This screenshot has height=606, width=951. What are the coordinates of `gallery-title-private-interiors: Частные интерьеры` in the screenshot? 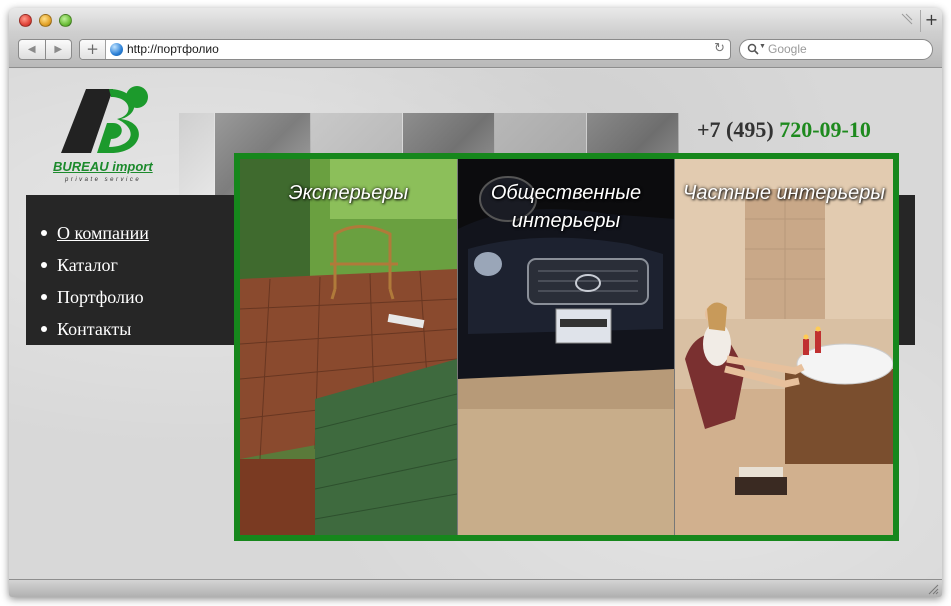 It's located at (784, 193).